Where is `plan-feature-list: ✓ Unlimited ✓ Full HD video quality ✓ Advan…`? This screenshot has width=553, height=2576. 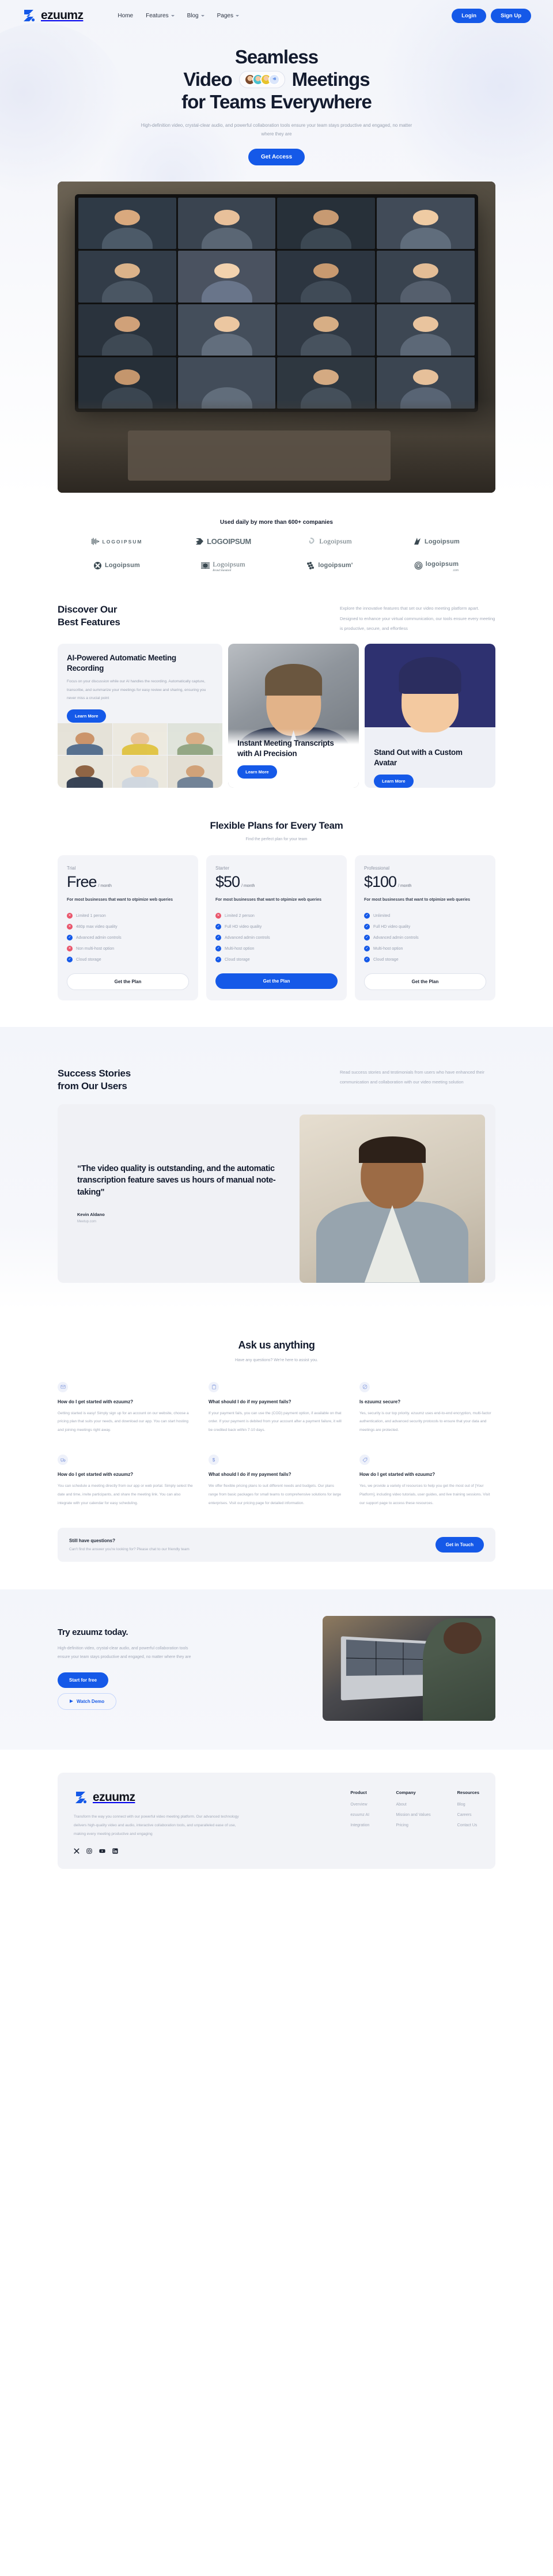 plan-feature-list: ✓ Unlimited ✓ Full HD video quality ✓ Advan… is located at coordinates (425, 938).